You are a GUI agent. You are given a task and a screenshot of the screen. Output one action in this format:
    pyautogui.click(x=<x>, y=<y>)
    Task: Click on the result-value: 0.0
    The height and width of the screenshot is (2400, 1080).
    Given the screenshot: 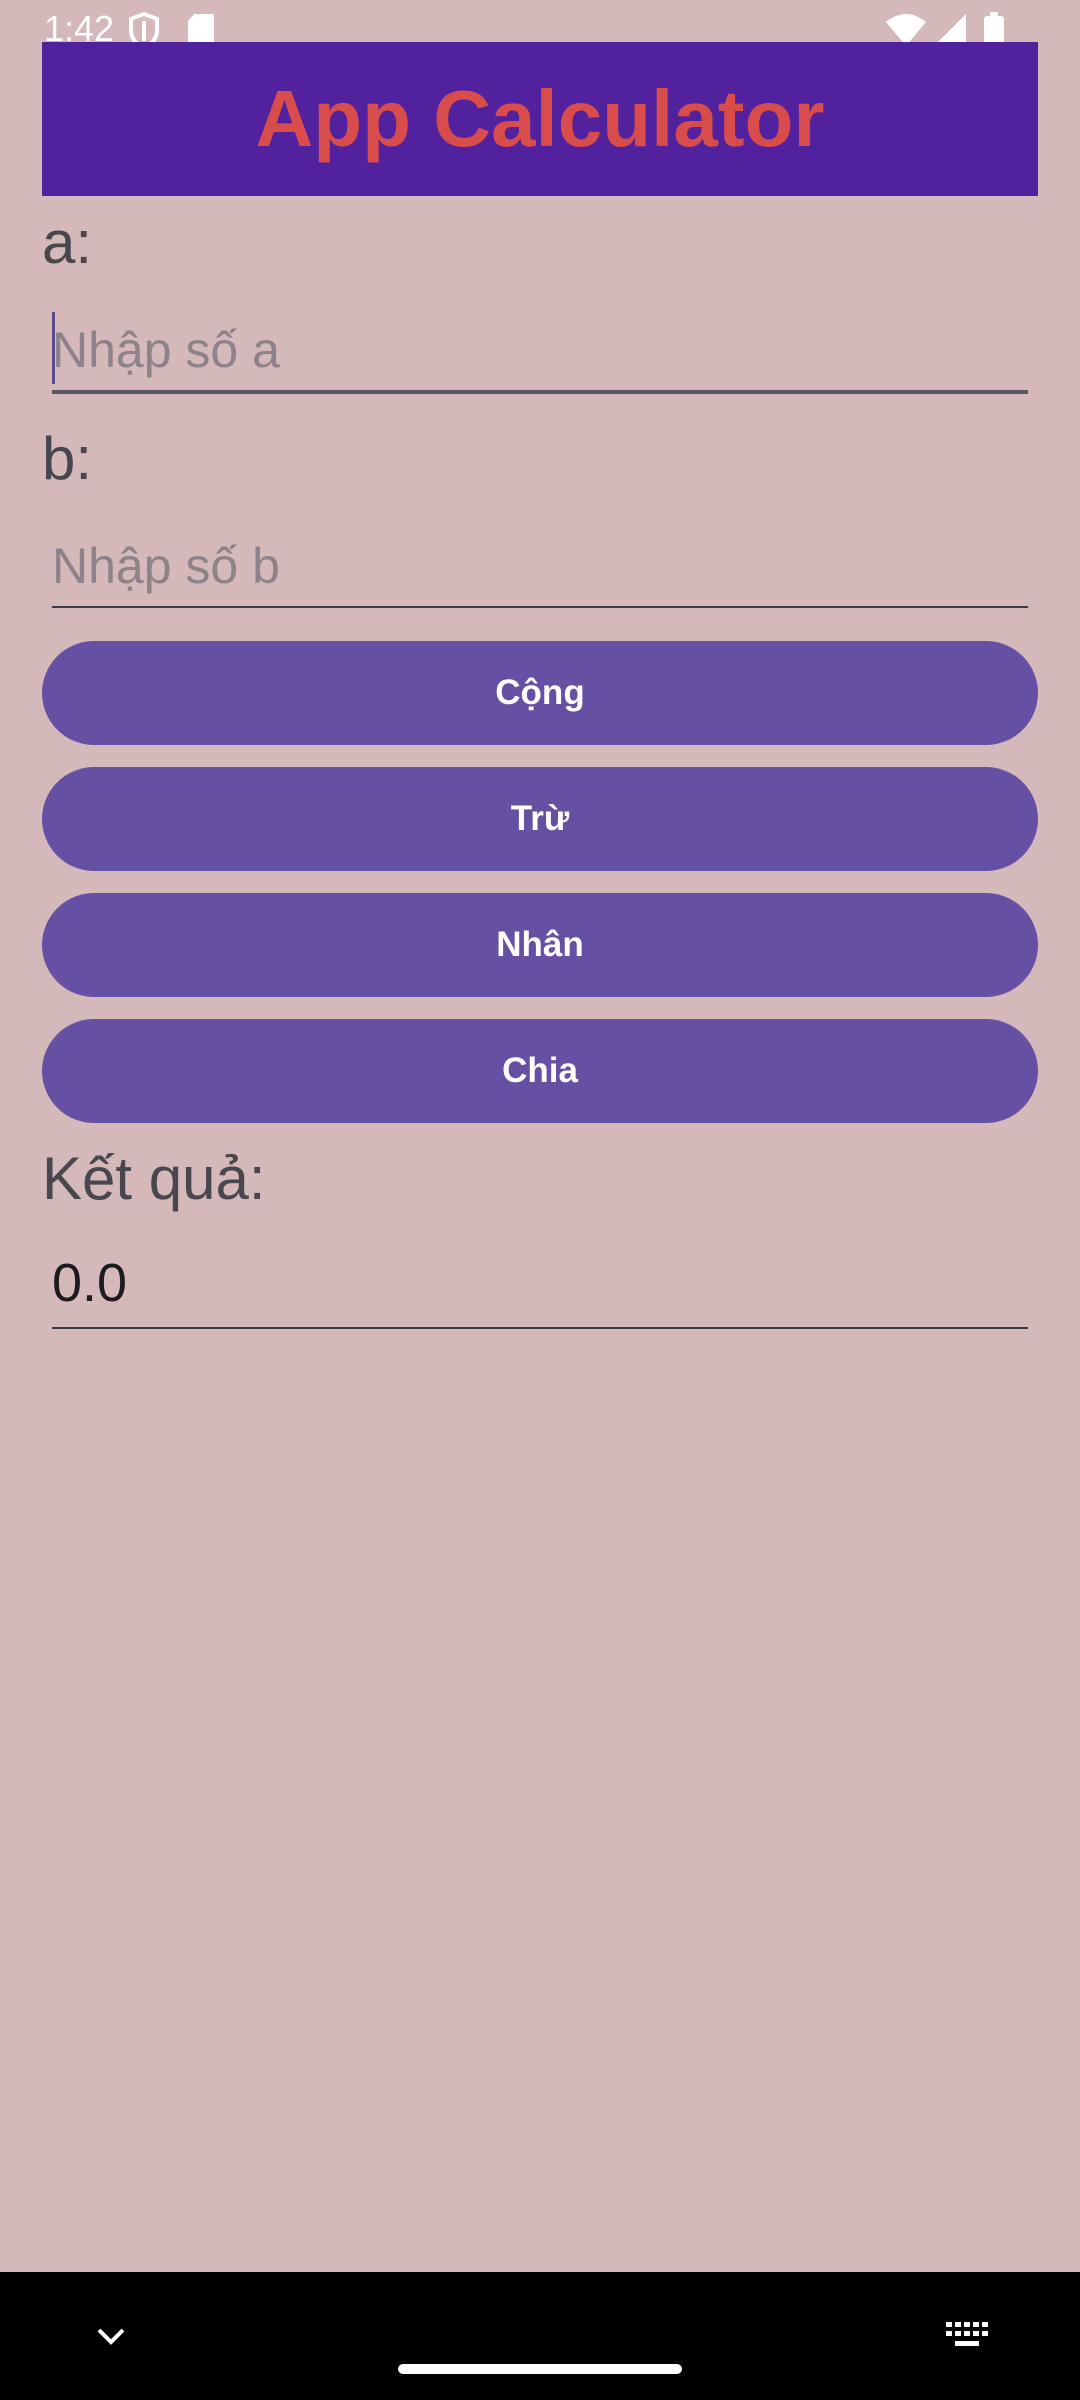 What is the action you would take?
    pyautogui.click(x=90, y=1283)
    